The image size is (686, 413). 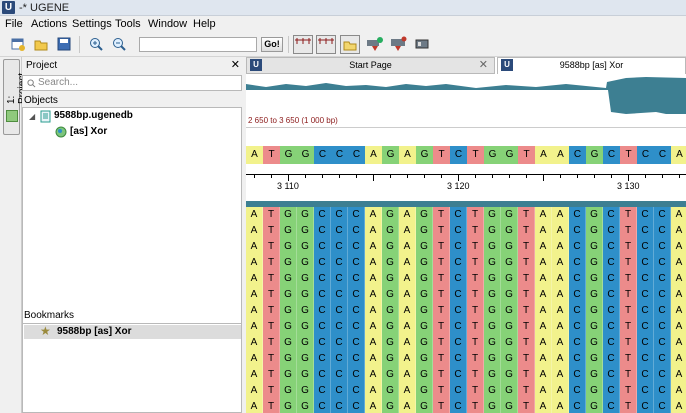 I want to click on close-icon: ✕, so click(x=235, y=65).